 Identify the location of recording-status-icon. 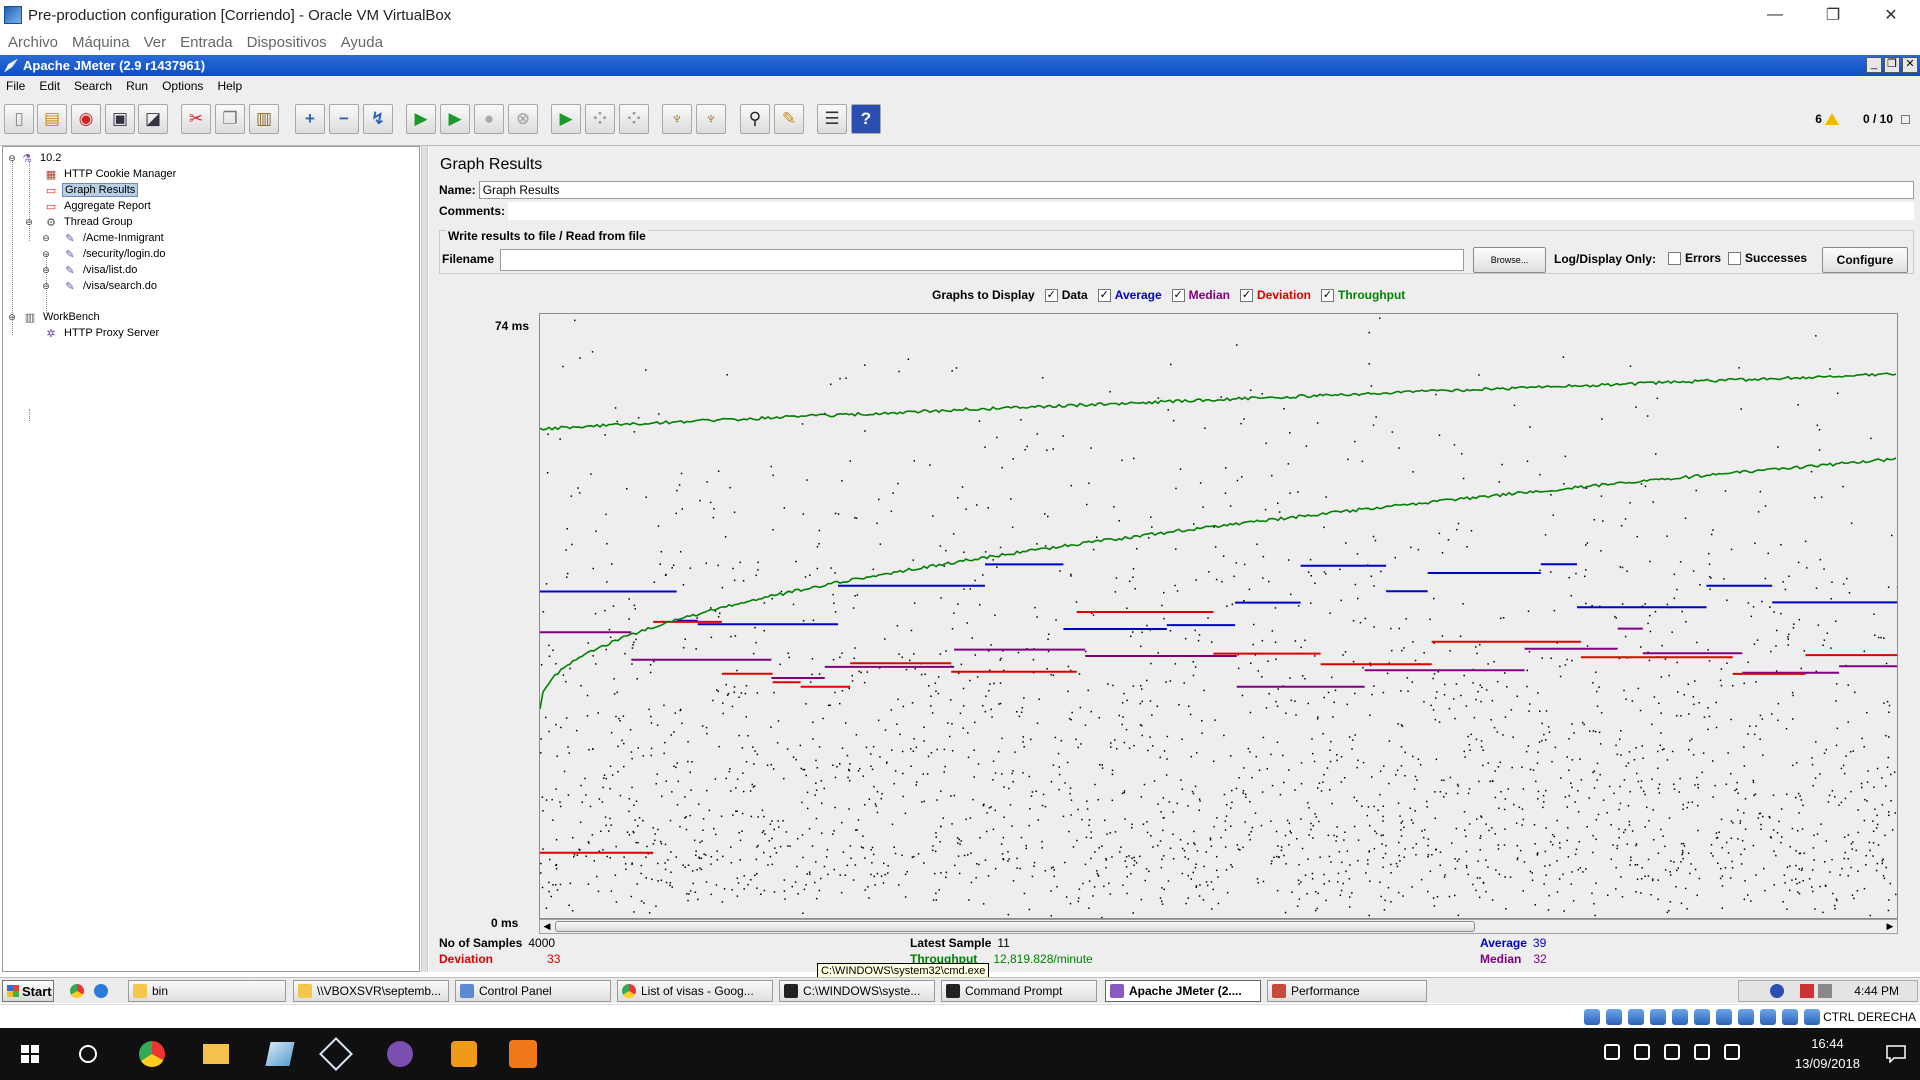
(1746, 1017).